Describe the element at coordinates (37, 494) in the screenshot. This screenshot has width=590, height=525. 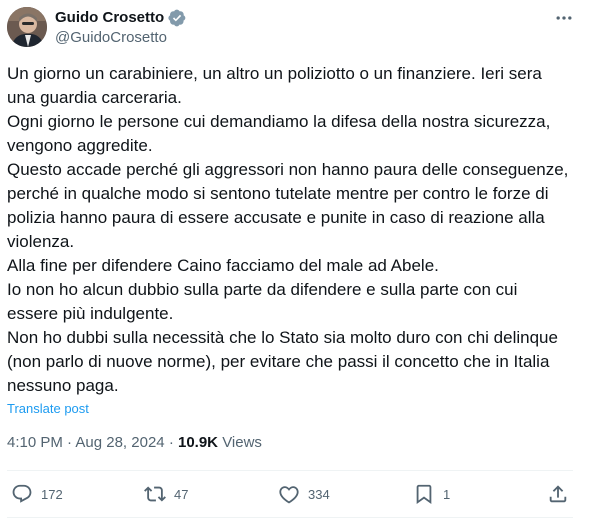
I see `reply-button: 172` at that location.